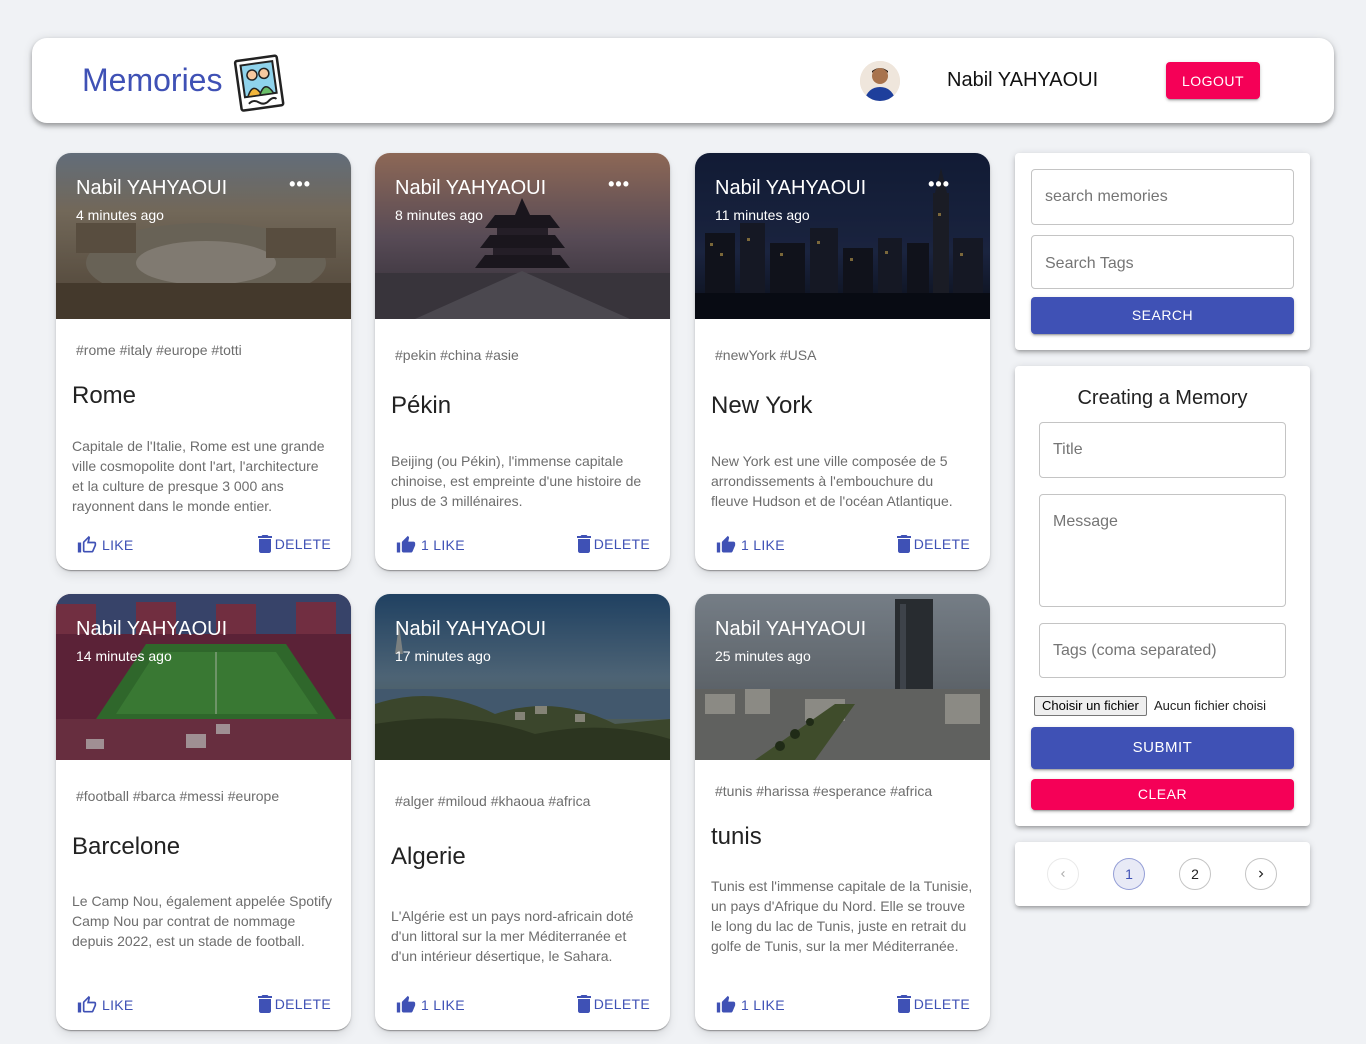  What do you see at coordinates (1162, 794) in the screenshot?
I see `clear-button: CLEAR` at bounding box center [1162, 794].